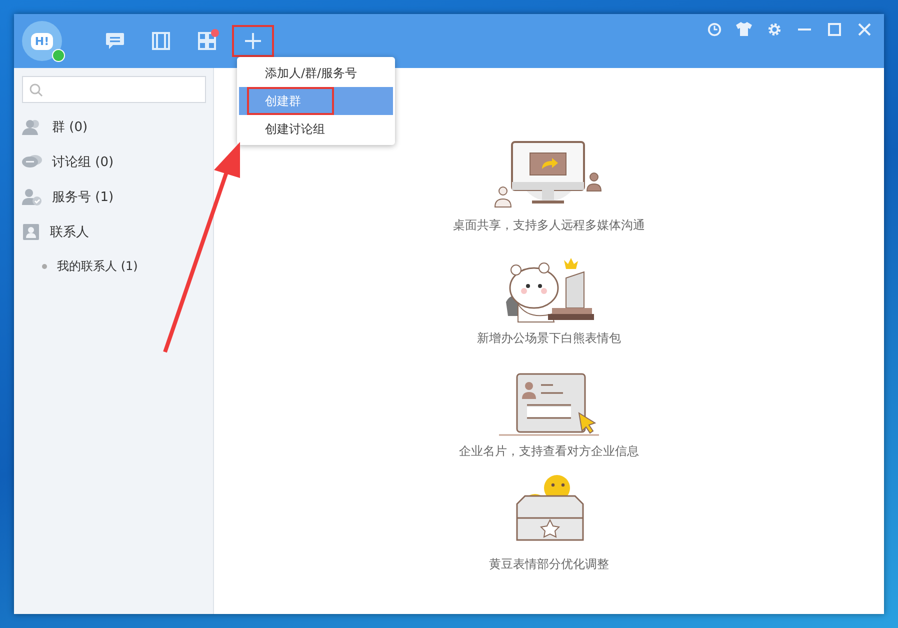 The height and width of the screenshot is (628, 898). What do you see at coordinates (834, 29) in the screenshot?
I see `maximize-icon` at bounding box center [834, 29].